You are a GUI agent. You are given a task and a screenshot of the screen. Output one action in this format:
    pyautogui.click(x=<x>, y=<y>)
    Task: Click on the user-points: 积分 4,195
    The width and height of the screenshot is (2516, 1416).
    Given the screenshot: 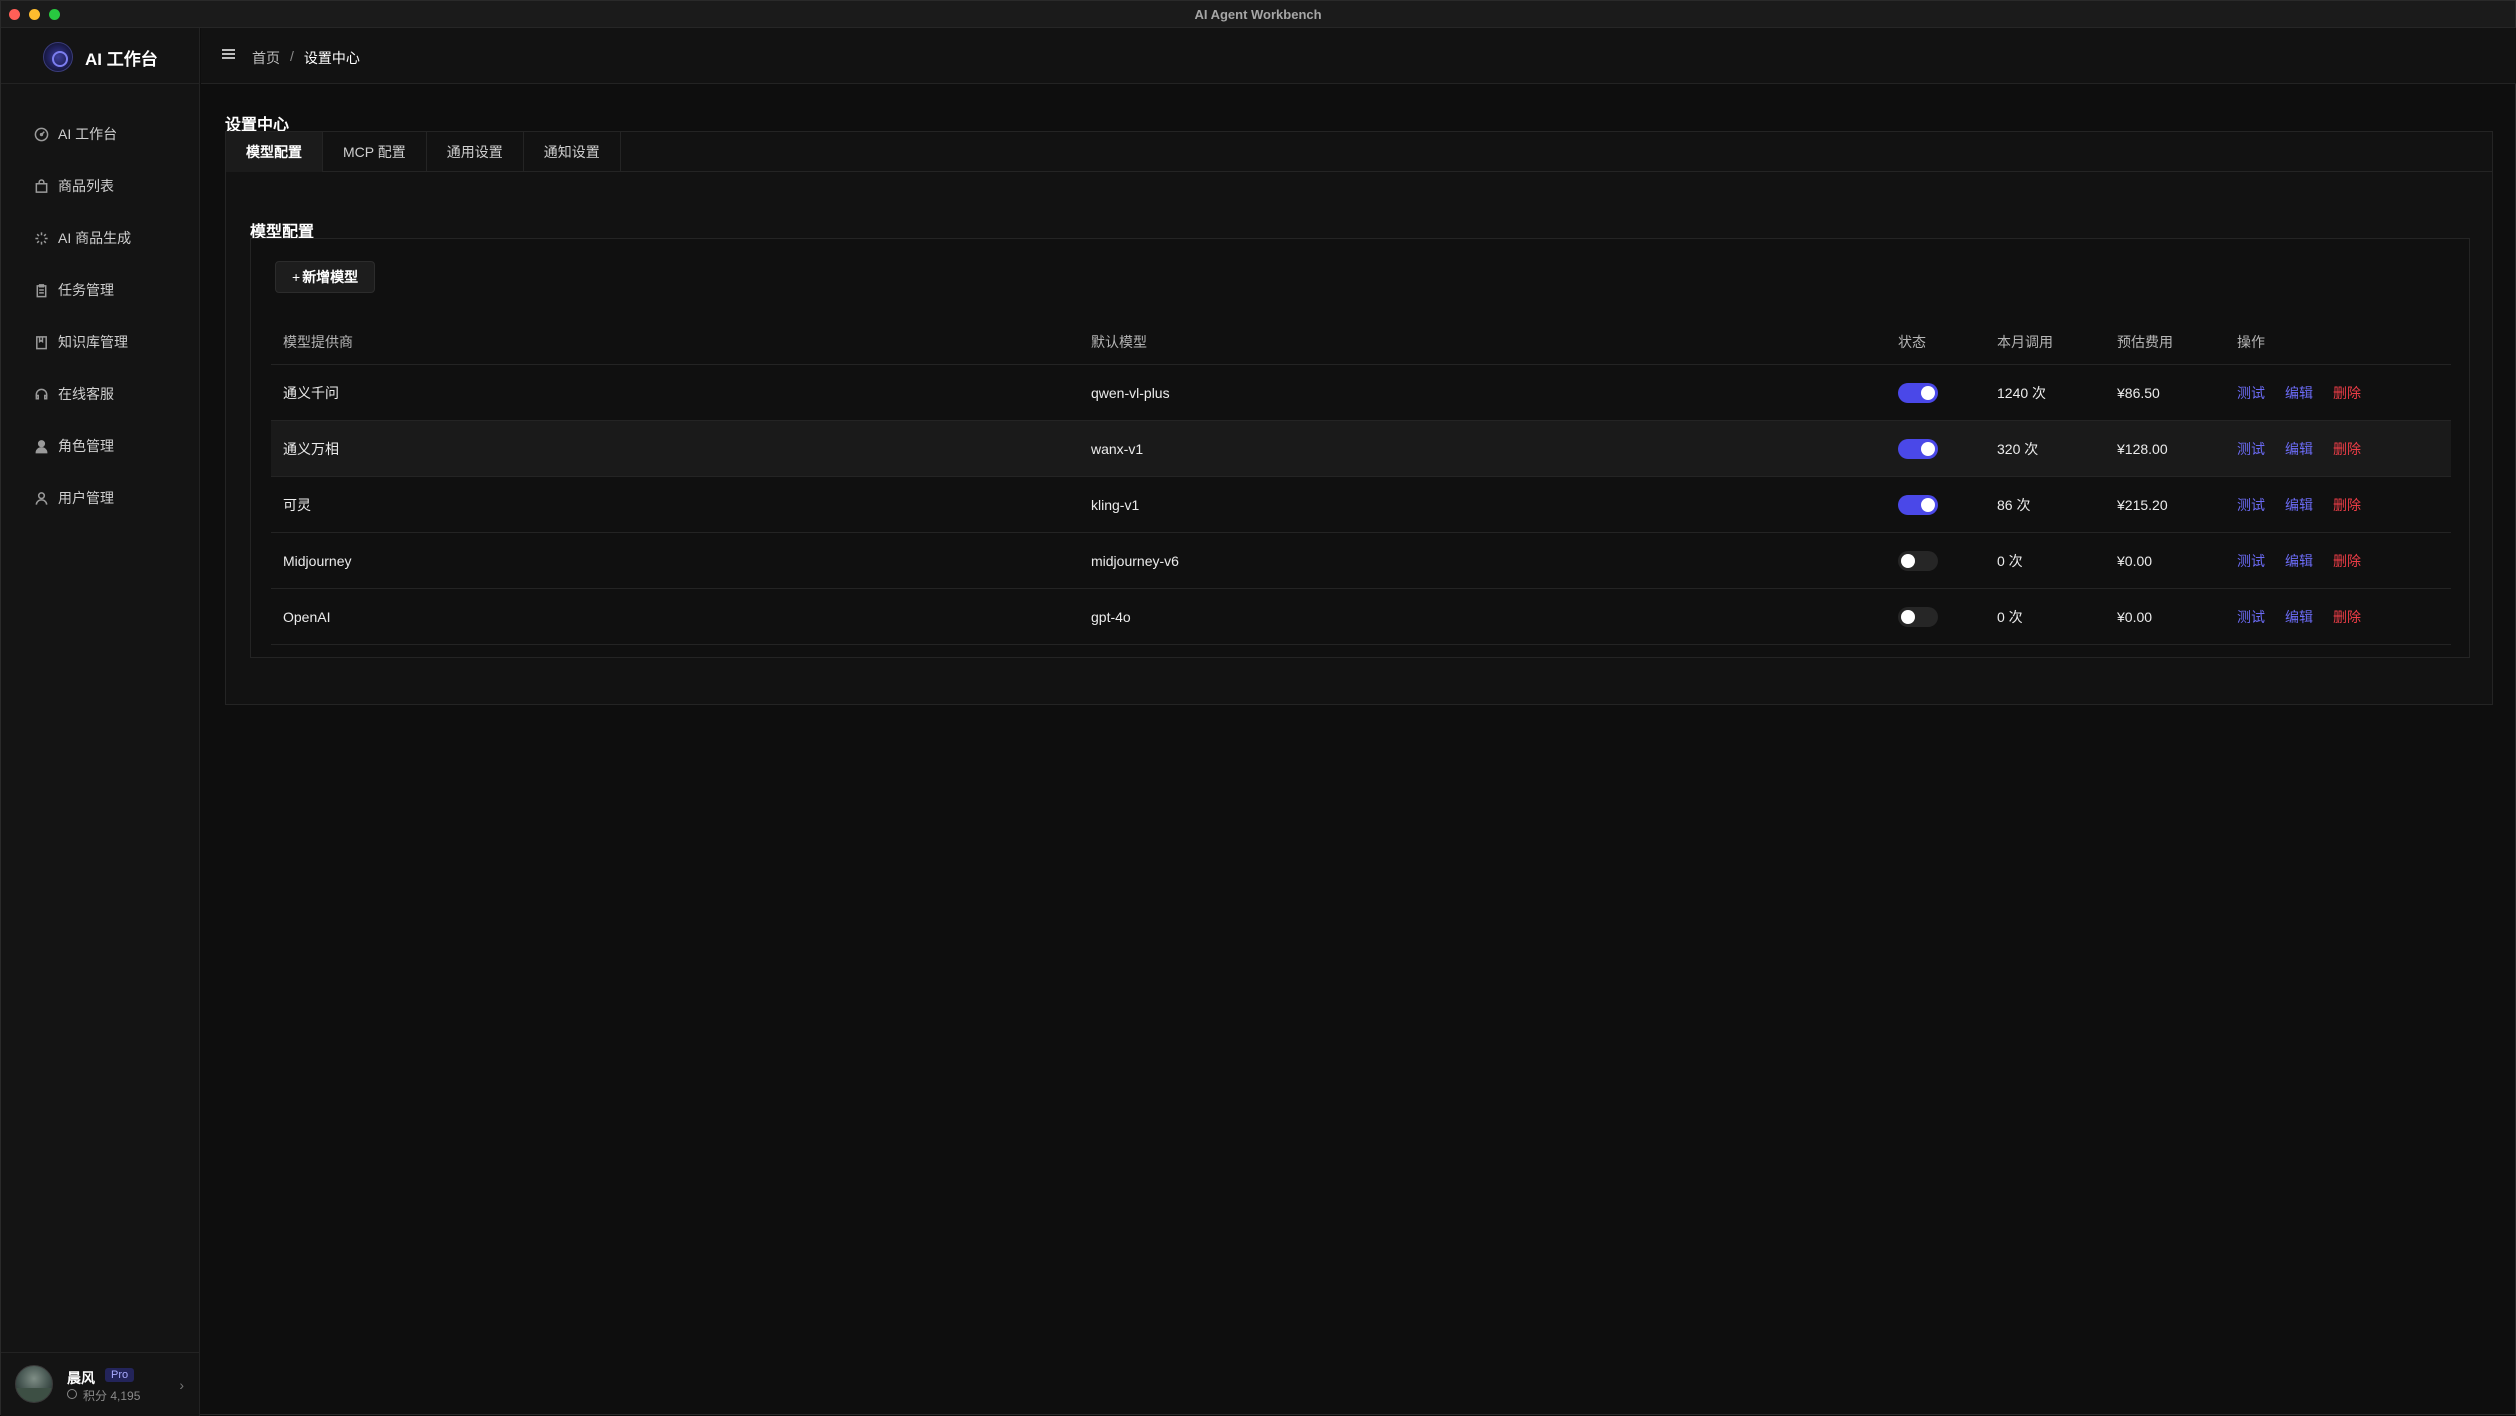 What is the action you would take?
    pyautogui.click(x=112, y=1396)
    